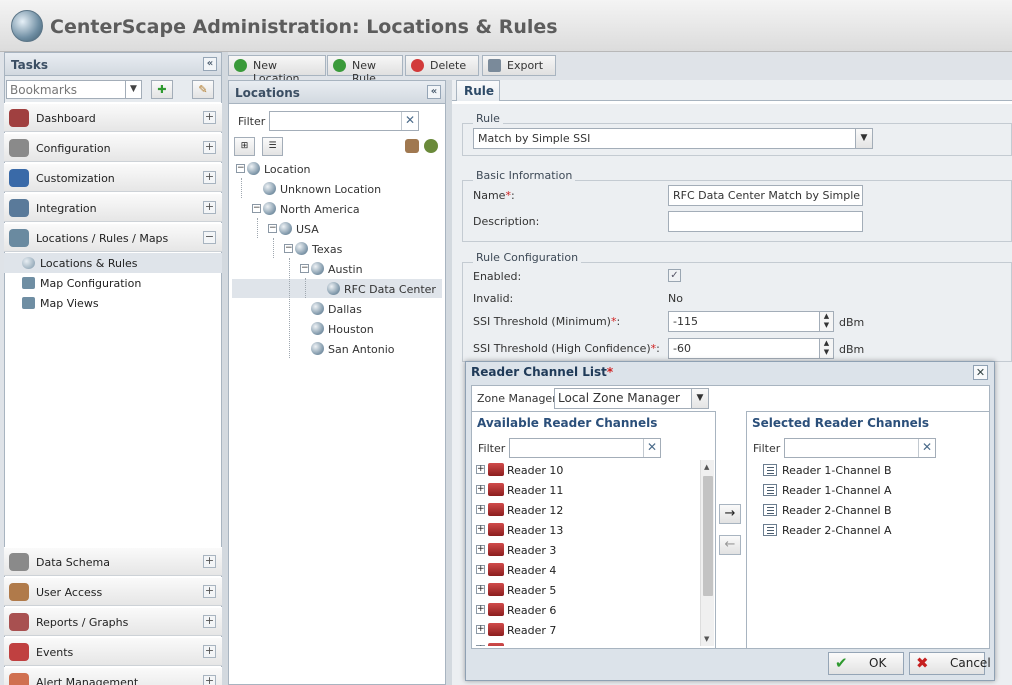 The image size is (1012, 685). I want to click on task-group-integration: Integration +, so click(113, 207).